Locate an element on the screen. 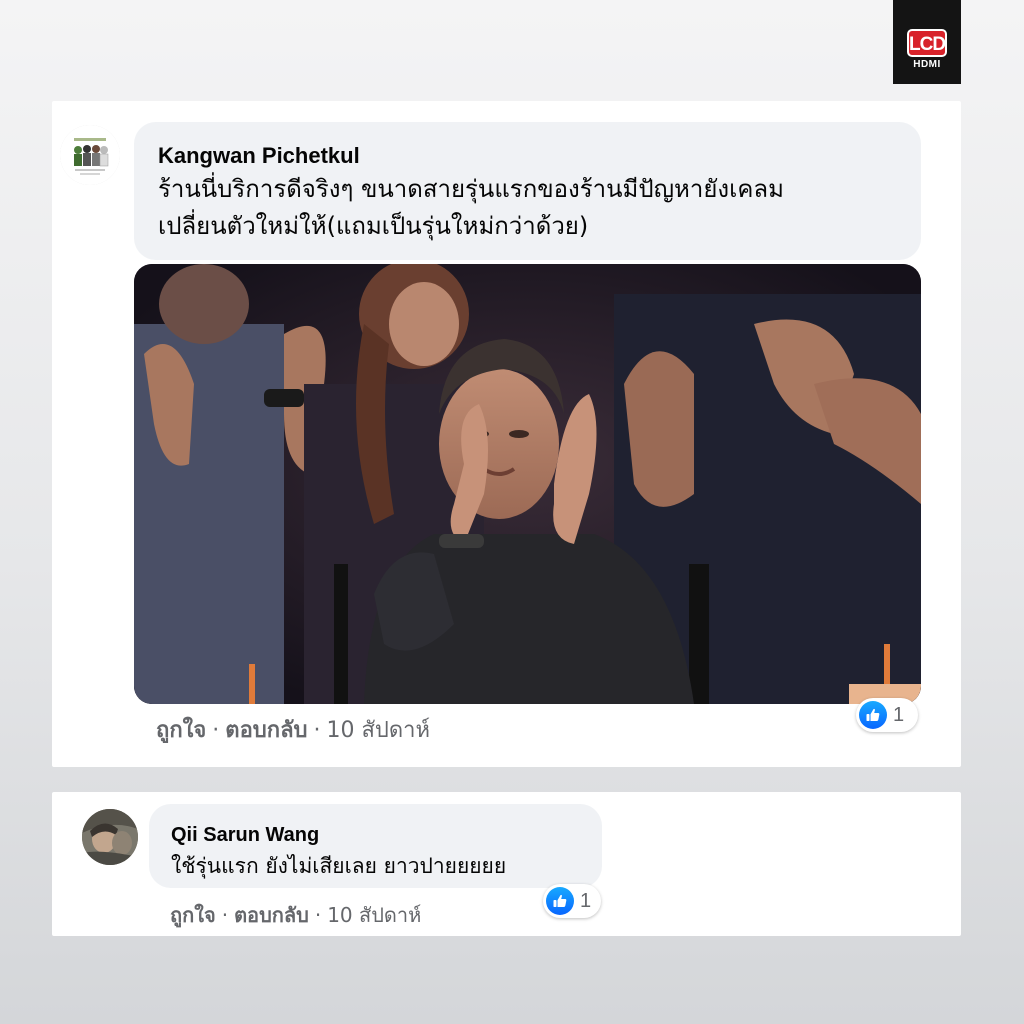 The height and width of the screenshot is (1024, 1024). logo-badge: LCD is located at coordinates (927, 43).